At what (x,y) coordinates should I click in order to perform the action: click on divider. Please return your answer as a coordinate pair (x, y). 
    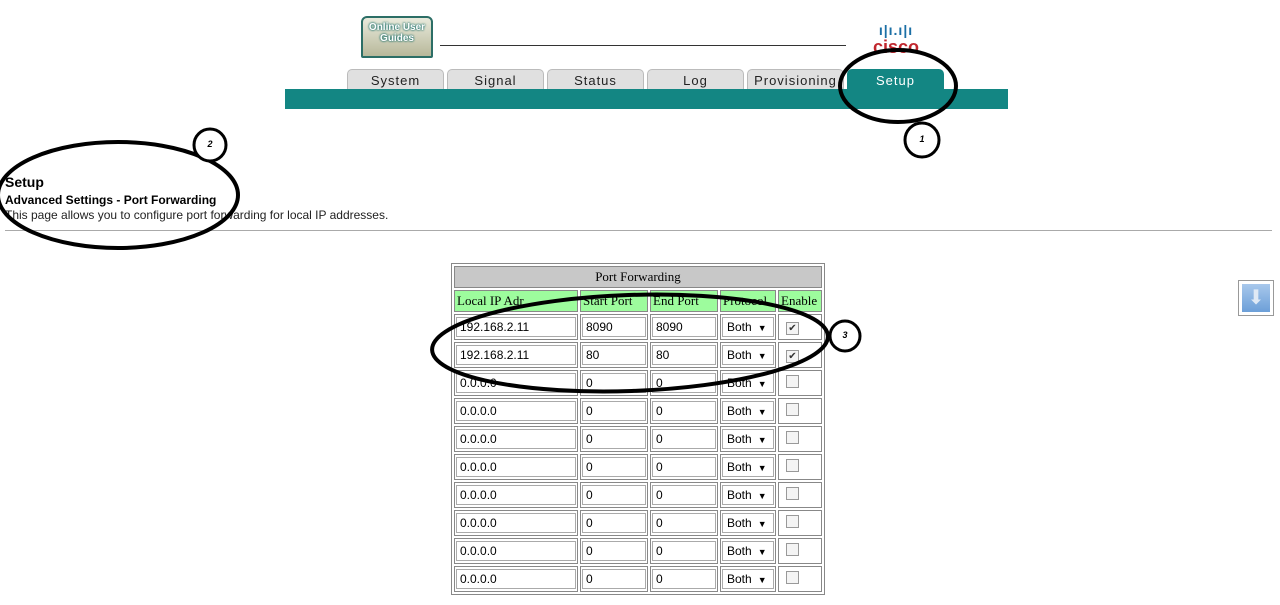
    Looking at the image, I should click on (638, 230).